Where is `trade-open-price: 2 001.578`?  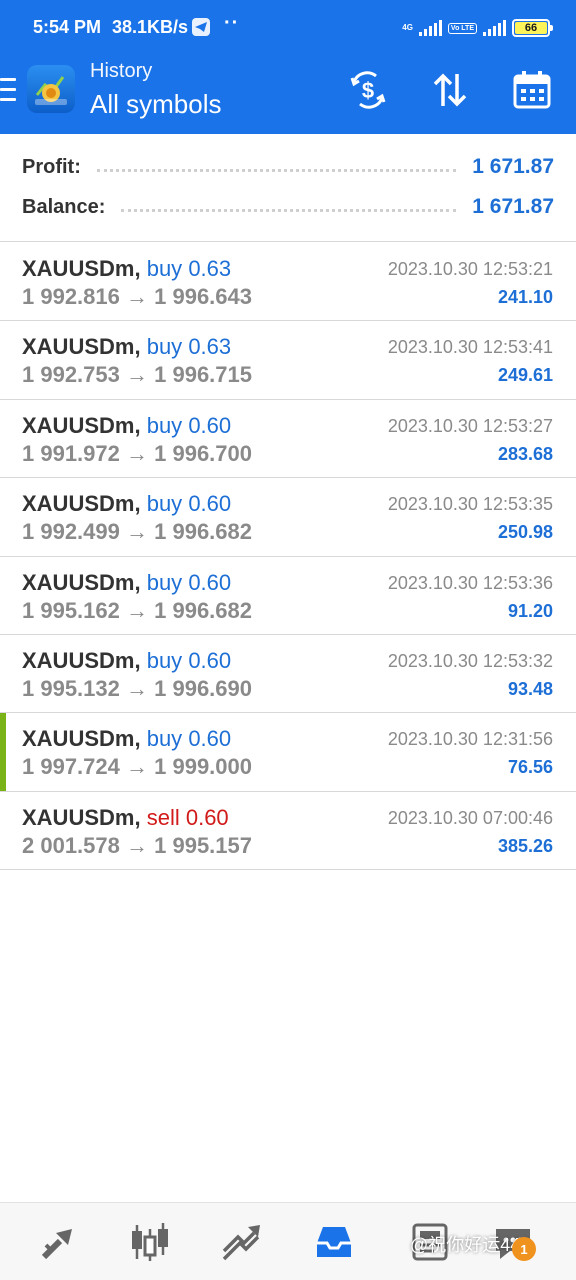 trade-open-price: 2 001.578 is located at coordinates (71, 845).